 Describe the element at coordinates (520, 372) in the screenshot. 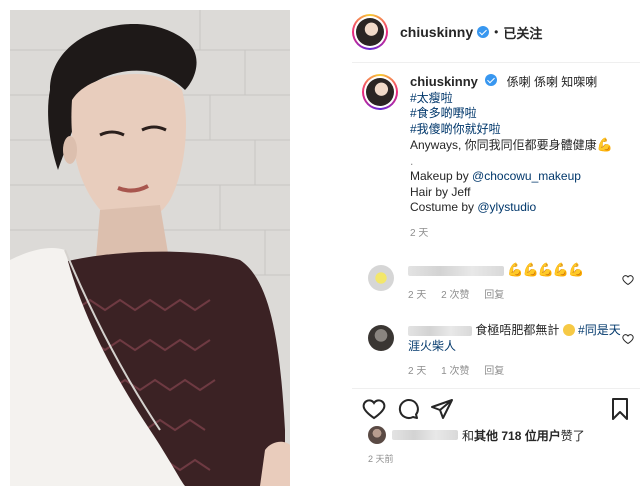

I see `comment-meta: 2 天 1 次赞 回复` at that location.